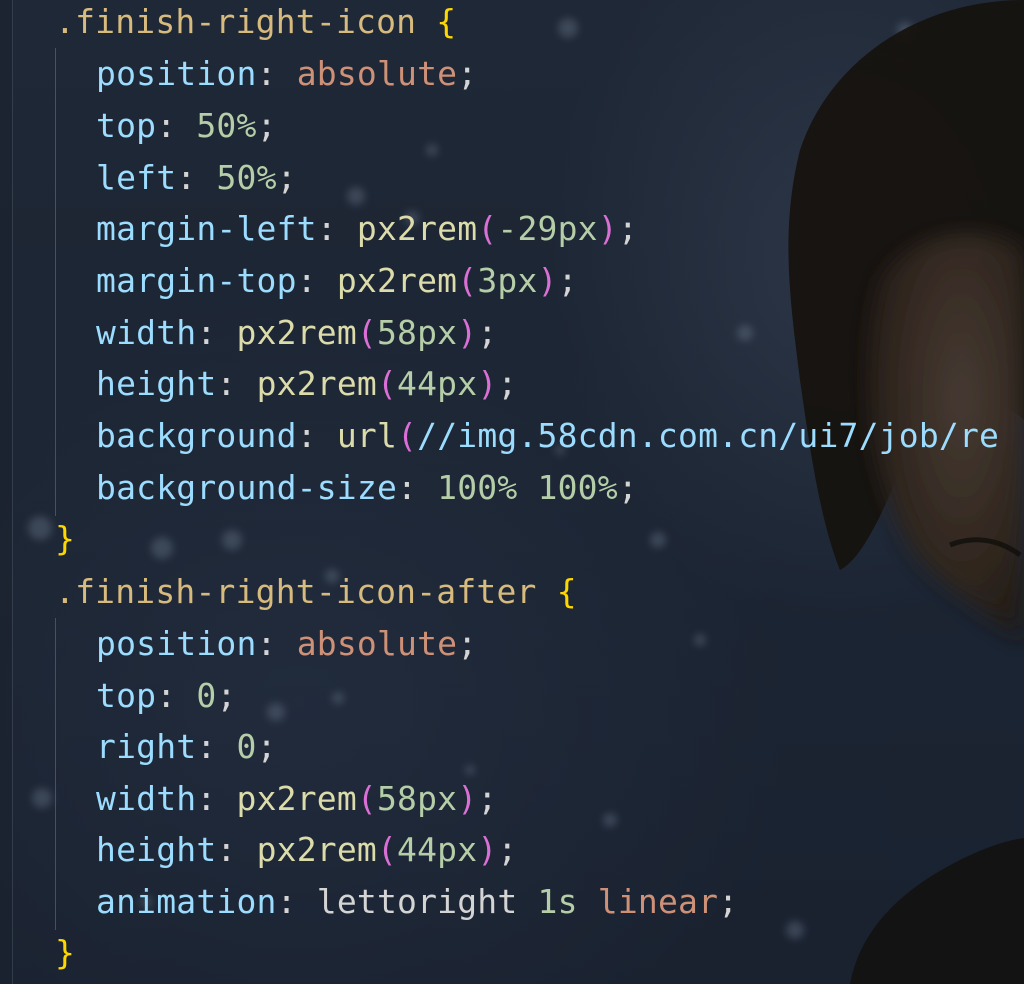 This screenshot has height=984, width=1024. I want to click on code-line-top: top: 50%;, so click(186, 125).